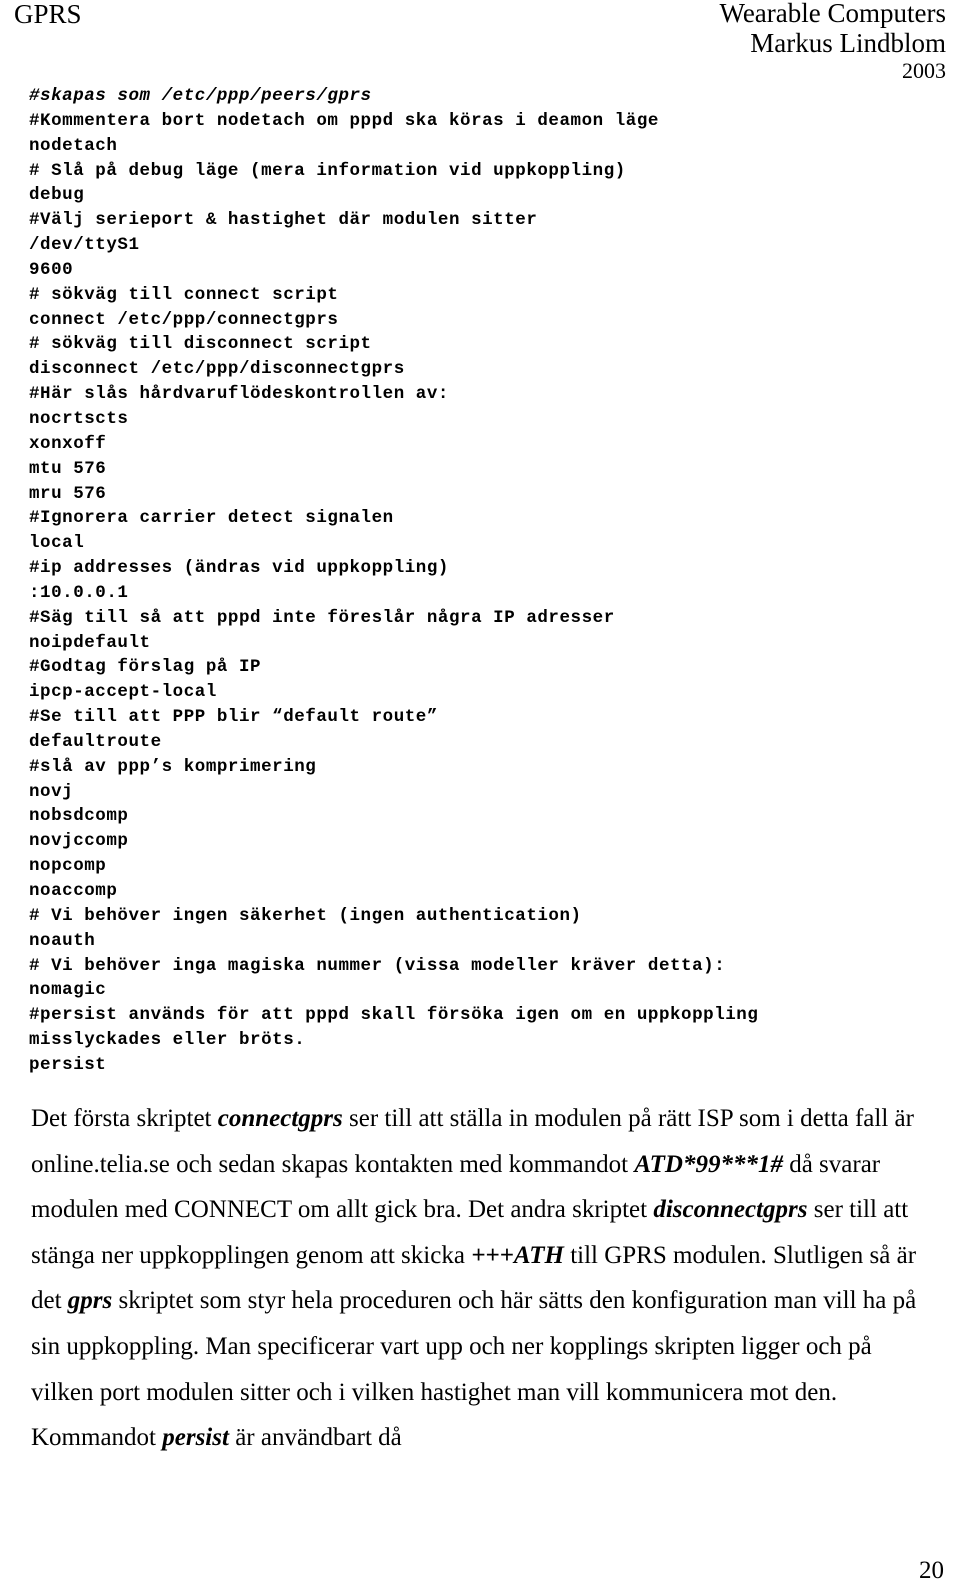 The height and width of the screenshot is (1591, 960). What do you see at coordinates (68, 990) in the screenshot?
I see `code-line: nomagic` at bounding box center [68, 990].